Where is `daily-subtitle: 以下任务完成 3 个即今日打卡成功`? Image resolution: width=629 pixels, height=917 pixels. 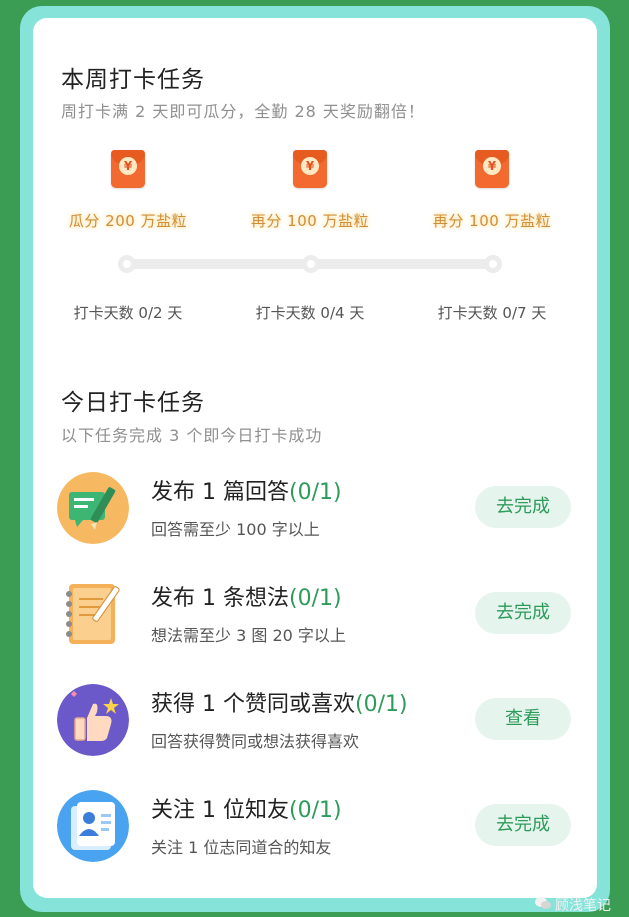
daily-subtitle: 以下任务完成 3 个即今日打卡成功 is located at coordinates (192, 435).